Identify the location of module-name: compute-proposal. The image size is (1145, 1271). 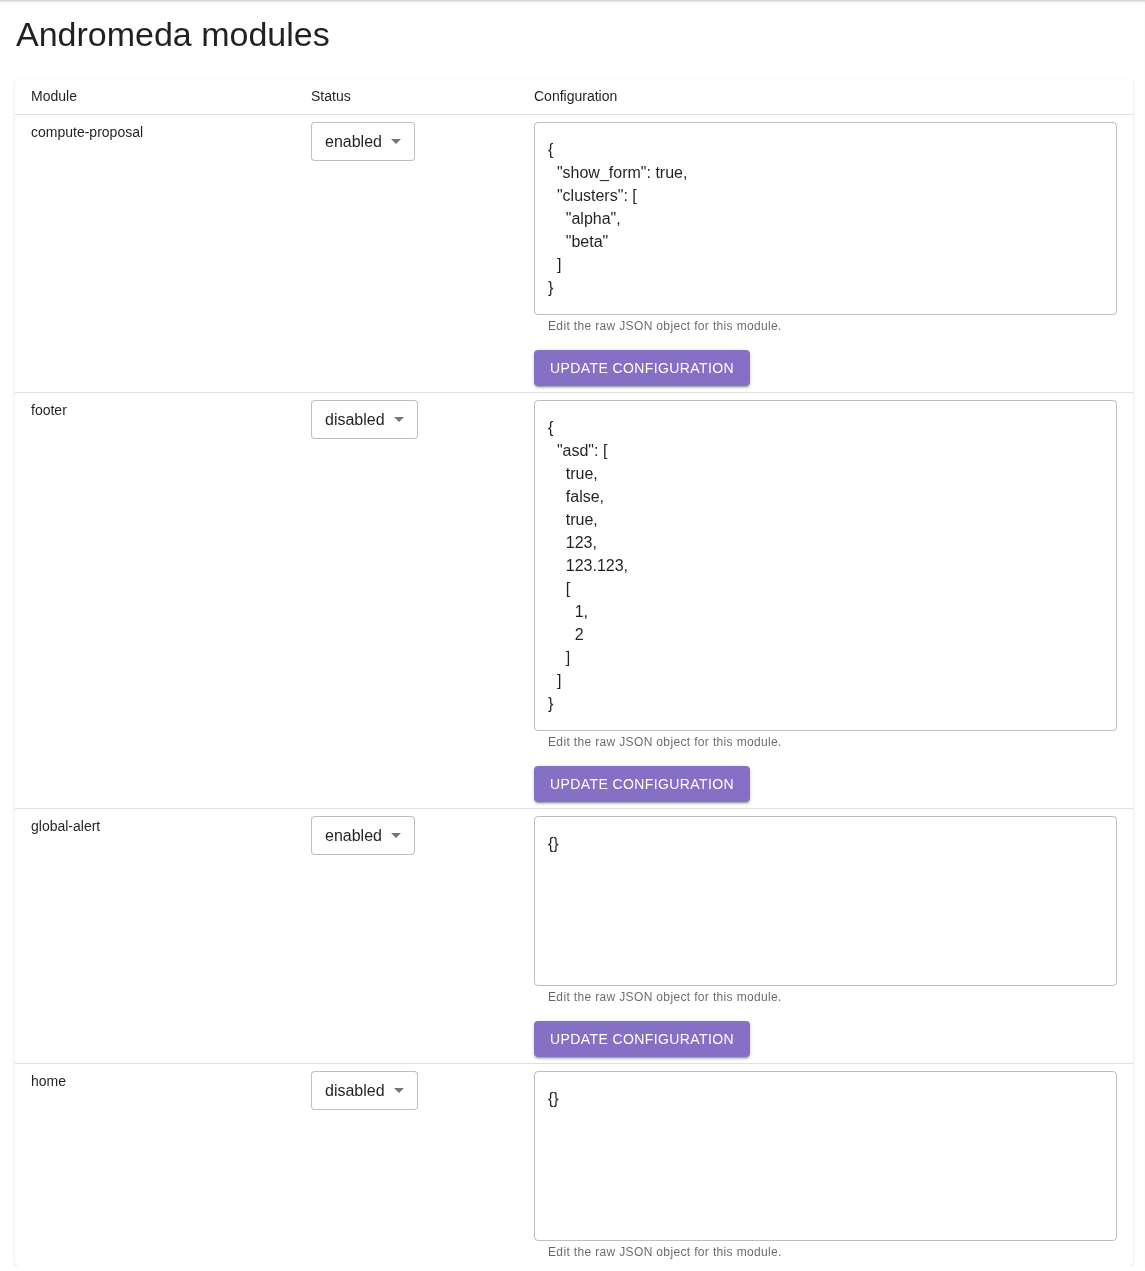
(87, 132).